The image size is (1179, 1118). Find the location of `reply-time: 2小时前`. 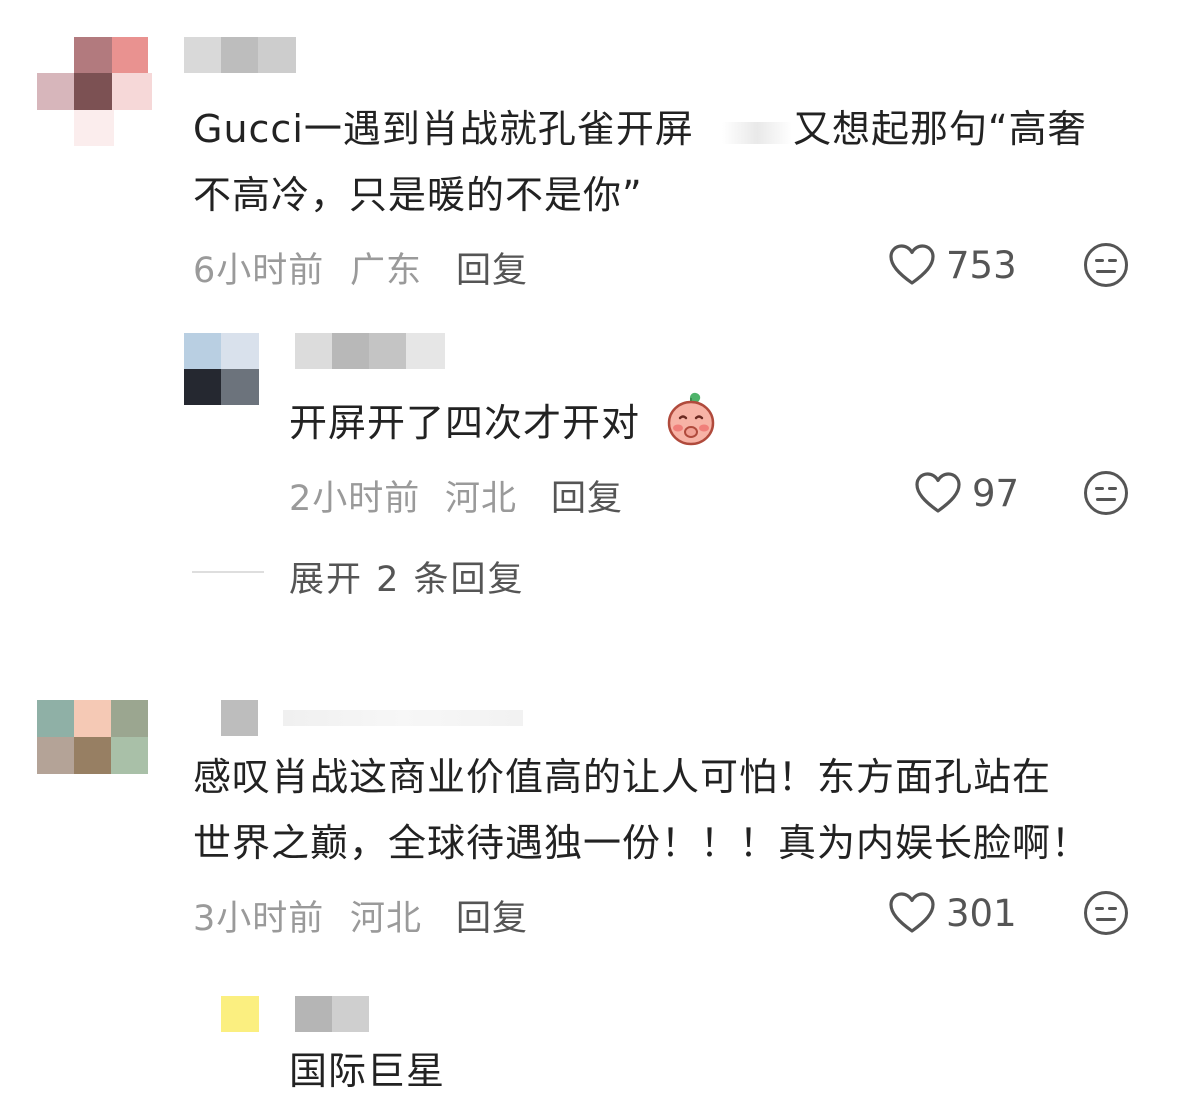

reply-time: 2小时前 is located at coordinates (355, 499).